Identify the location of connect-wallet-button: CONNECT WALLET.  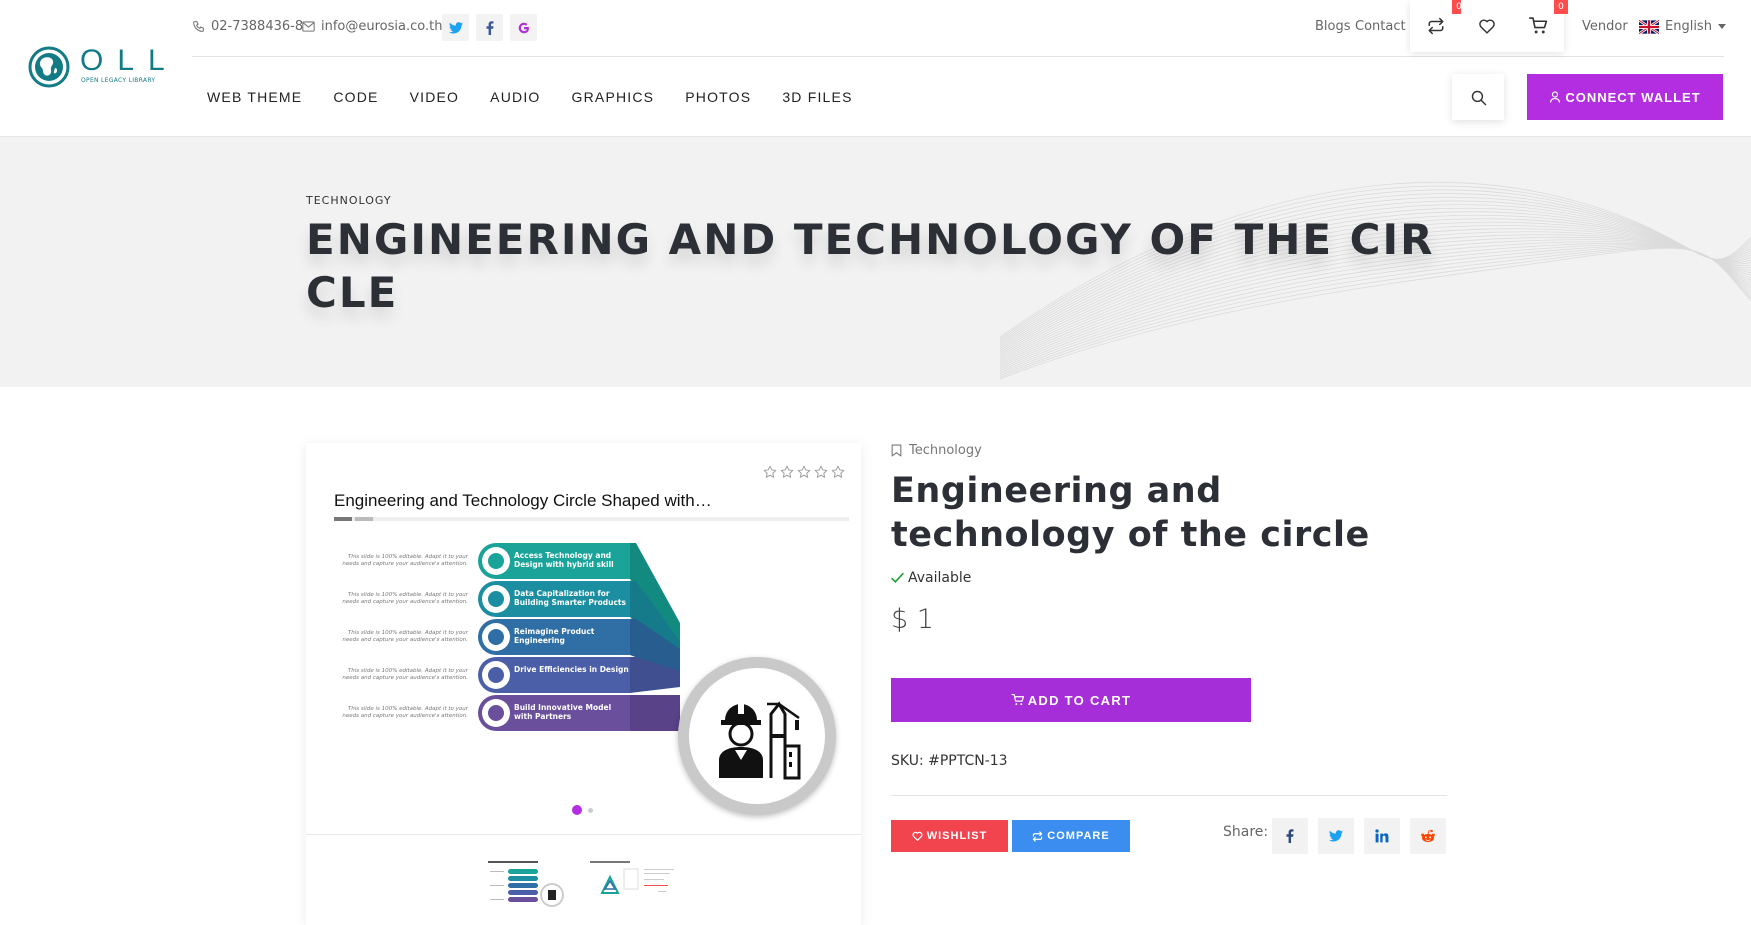
(1625, 97).